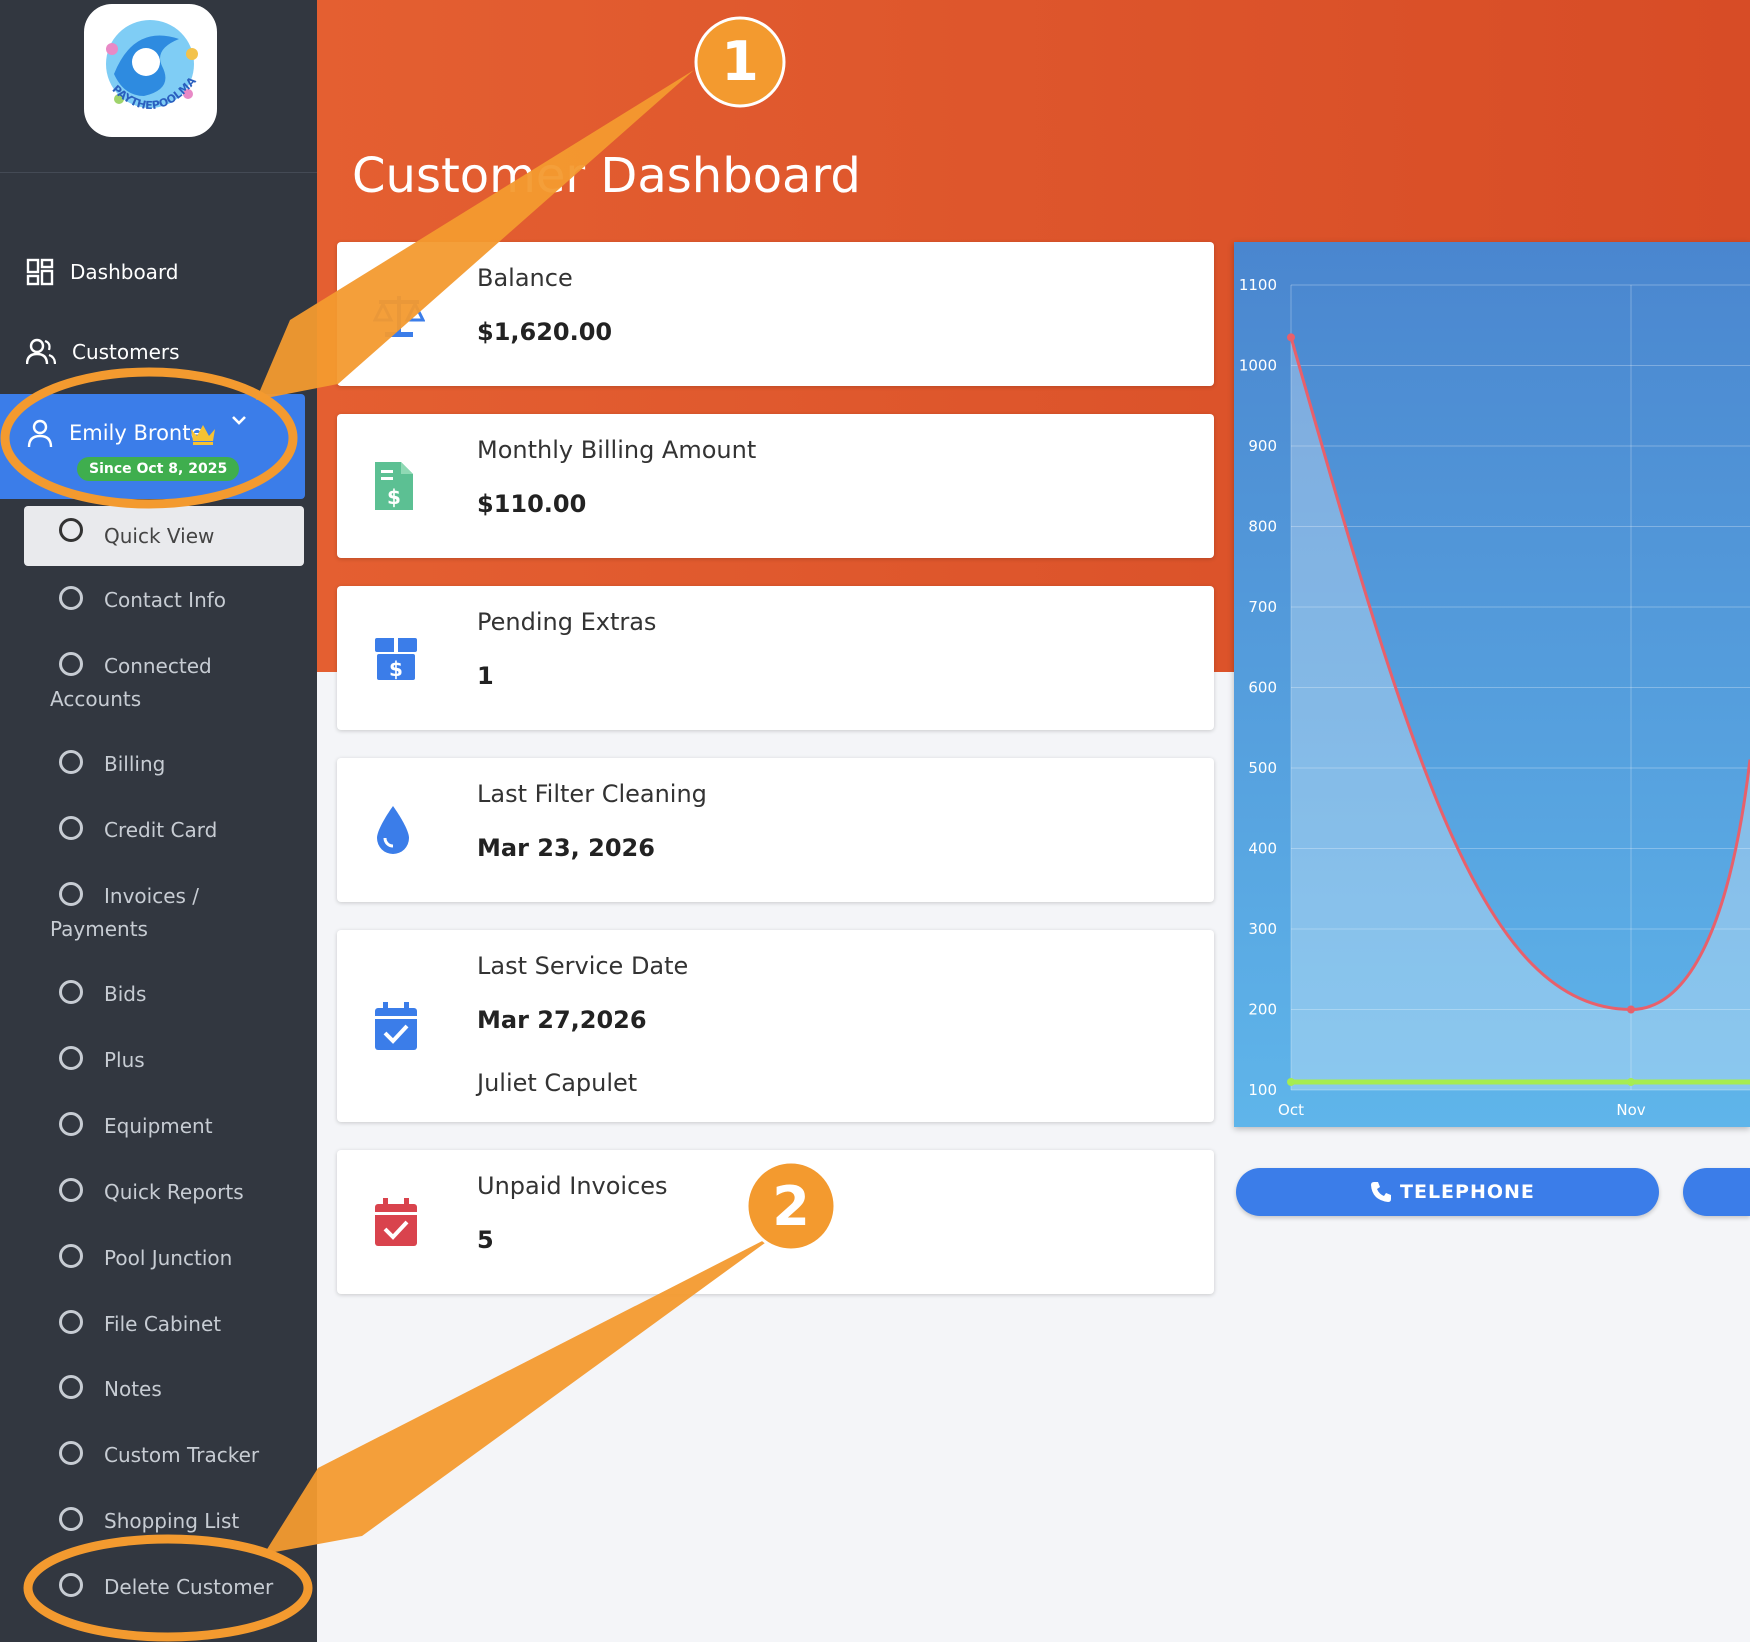 This screenshot has width=1750, height=1642. Describe the element at coordinates (1262, 527) in the screenshot. I see `y-tick-label: 800` at that location.